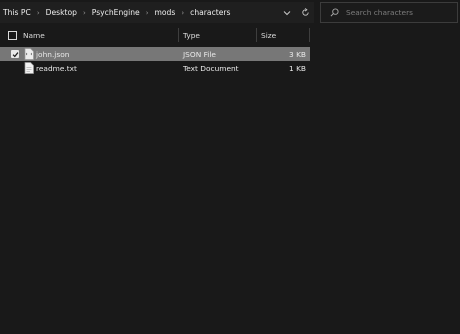 The image size is (460, 334). I want to click on search-box, so click(389, 12).